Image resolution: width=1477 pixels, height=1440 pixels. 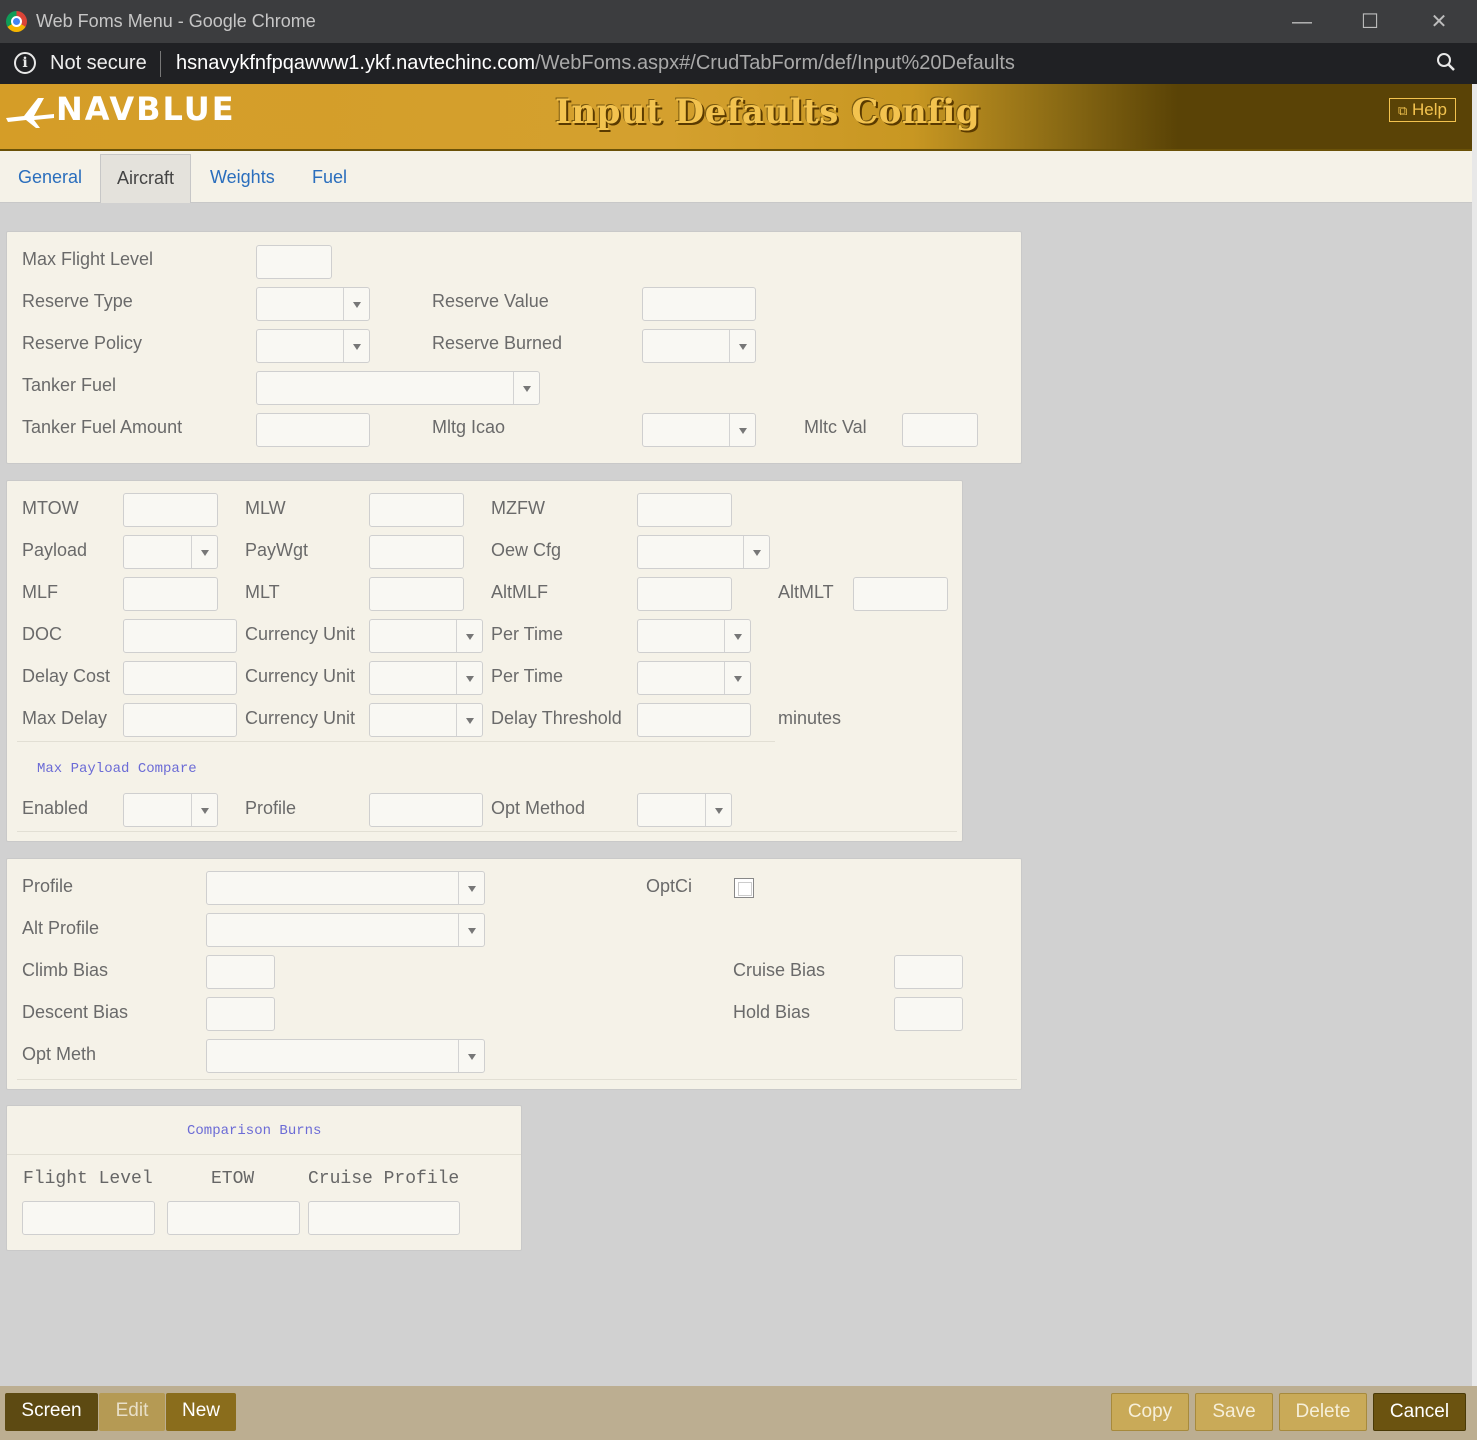 I want to click on reserve-burned-label: Reserve Burned, so click(x=497, y=343).